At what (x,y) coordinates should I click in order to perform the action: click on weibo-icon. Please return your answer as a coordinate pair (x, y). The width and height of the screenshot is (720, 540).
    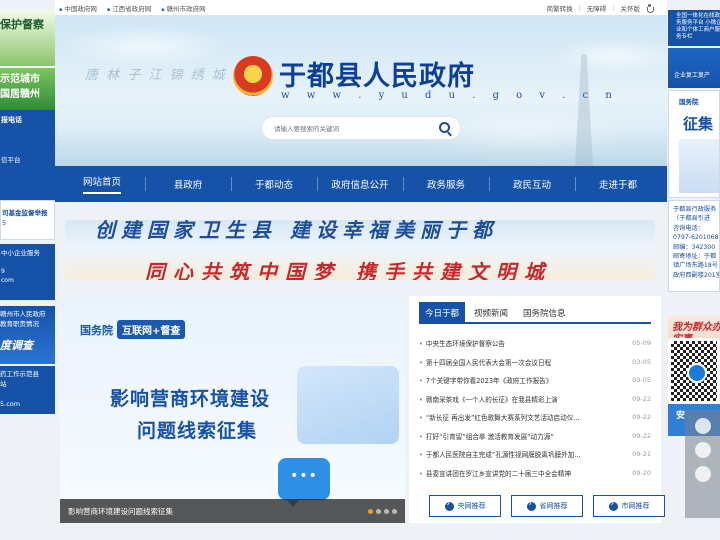
    Looking at the image, I should click on (702, 450).